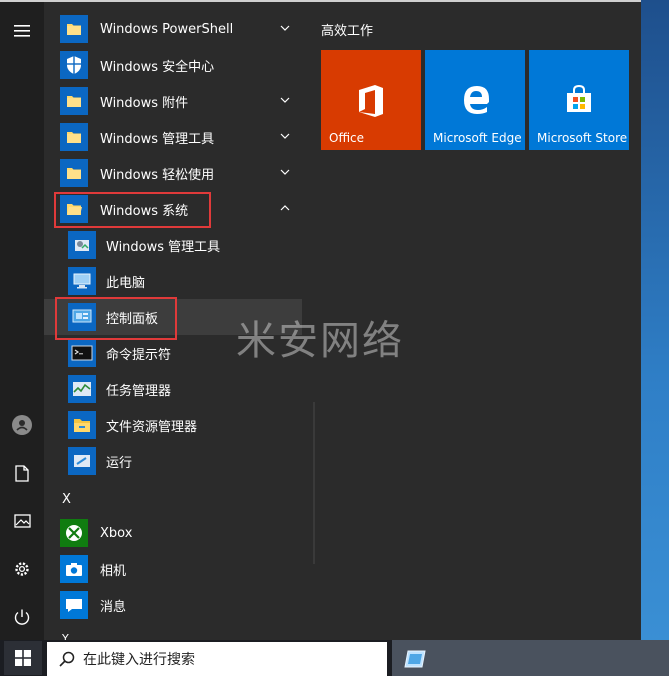  Describe the element at coordinates (655, 320) in the screenshot. I see `desktop-background` at that location.